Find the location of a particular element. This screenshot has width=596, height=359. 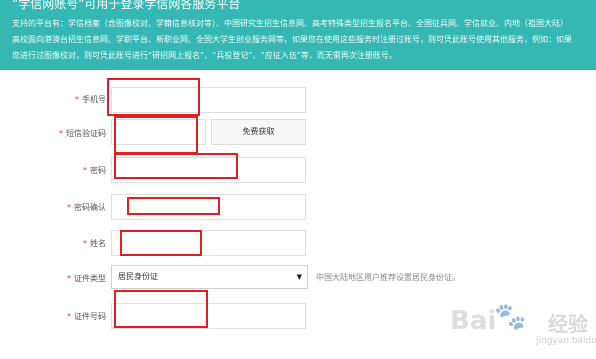

watermark-url: jingyan.baidu.com is located at coordinates (566, 341).